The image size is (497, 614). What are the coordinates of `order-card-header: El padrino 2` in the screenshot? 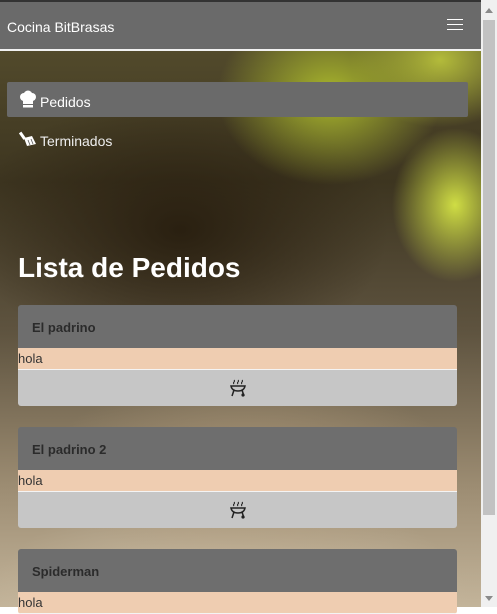 It's located at (237, 448).